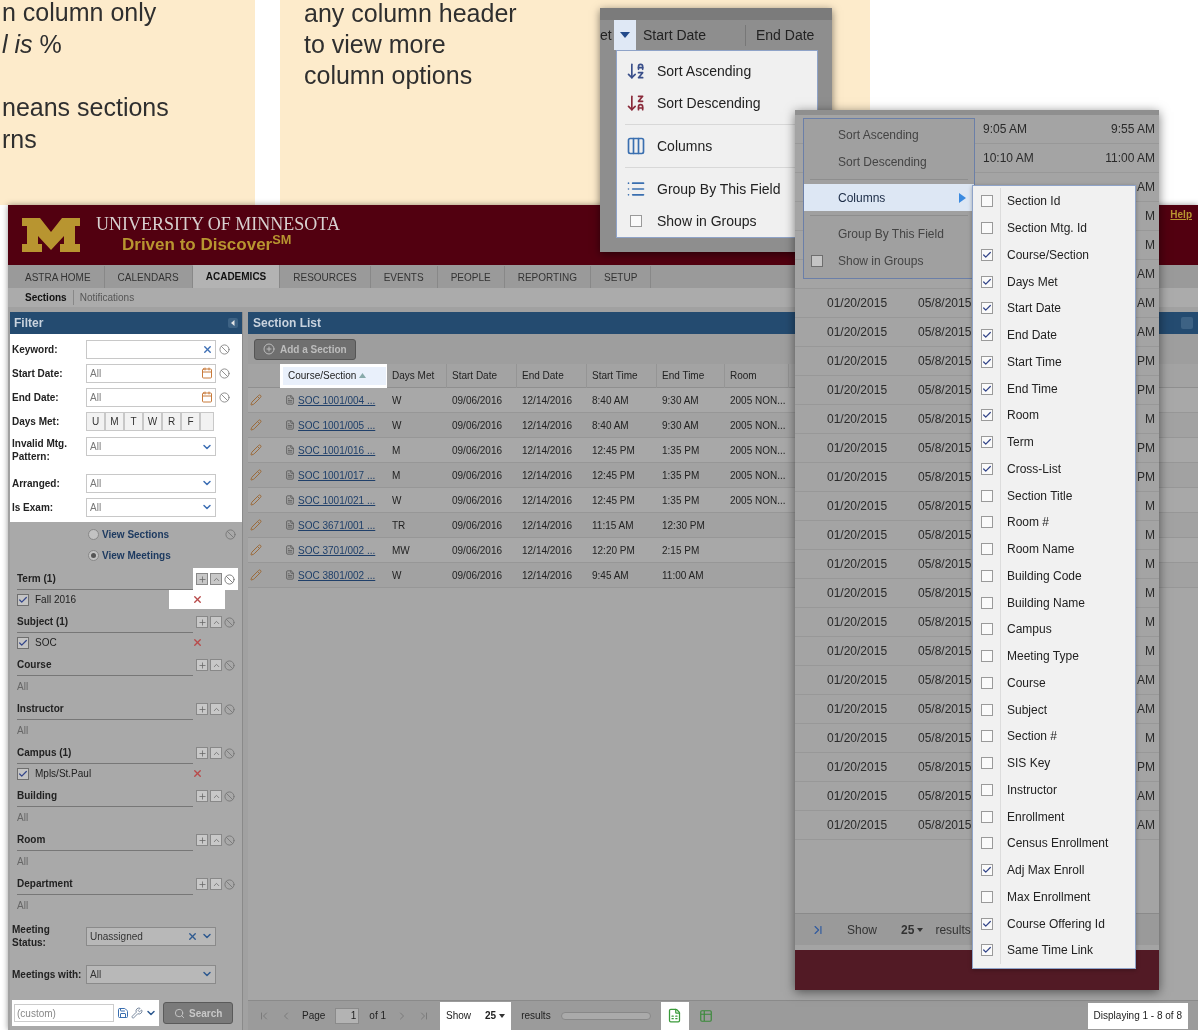 This screenshot has width=1198, height=1030. I want to click on search-field: (custom), so click(64, 1013).